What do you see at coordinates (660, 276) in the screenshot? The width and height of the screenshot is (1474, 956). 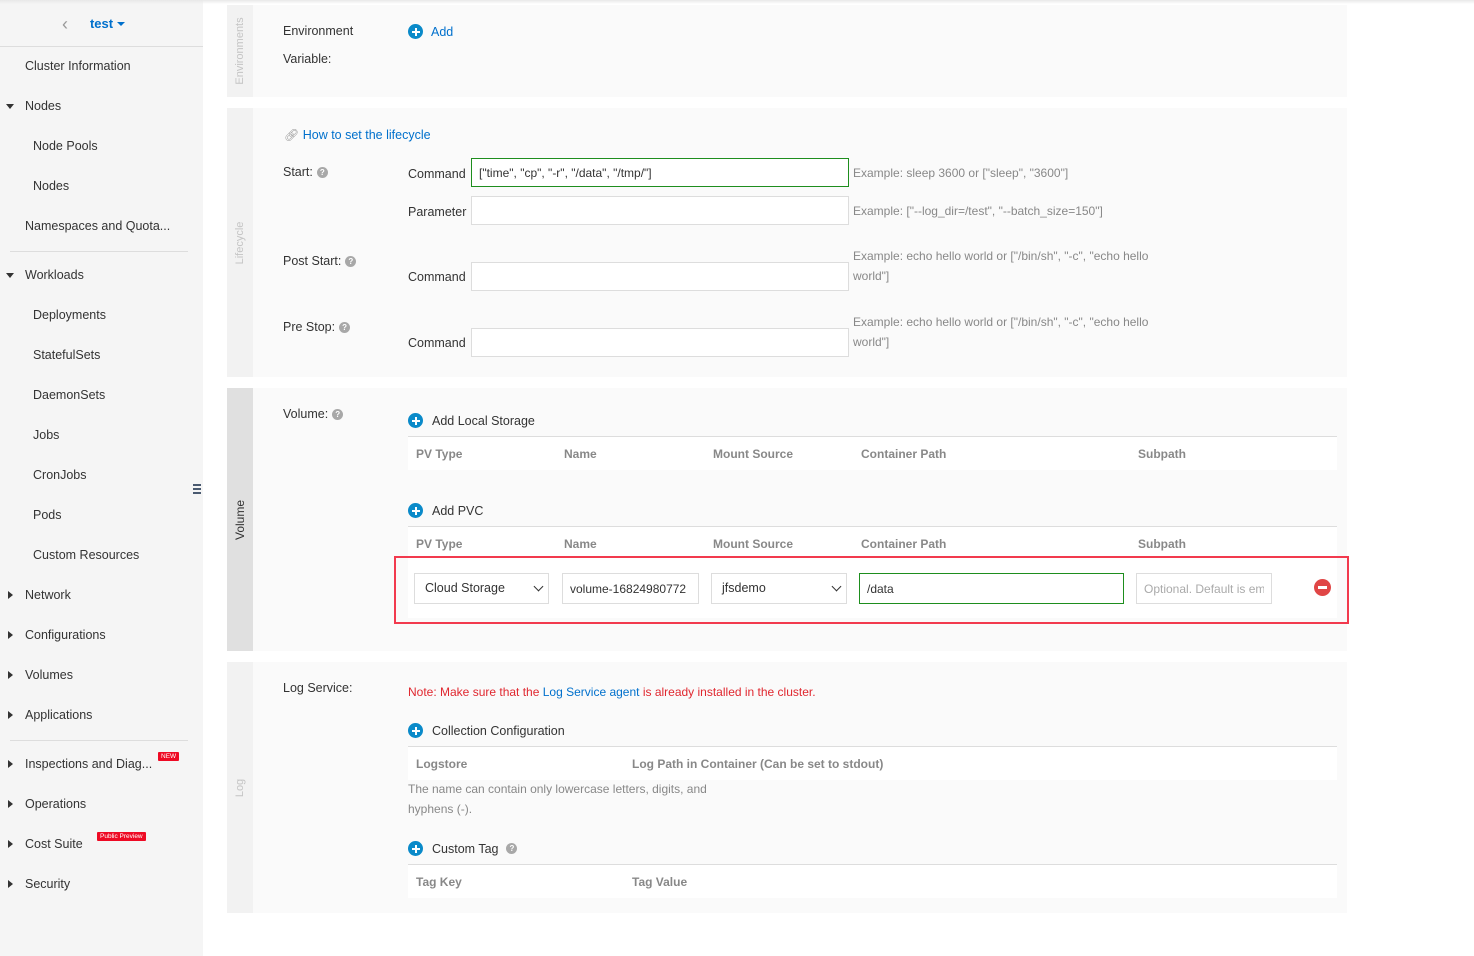 I see `post-start-command-input` at bounding box center [660, 276].